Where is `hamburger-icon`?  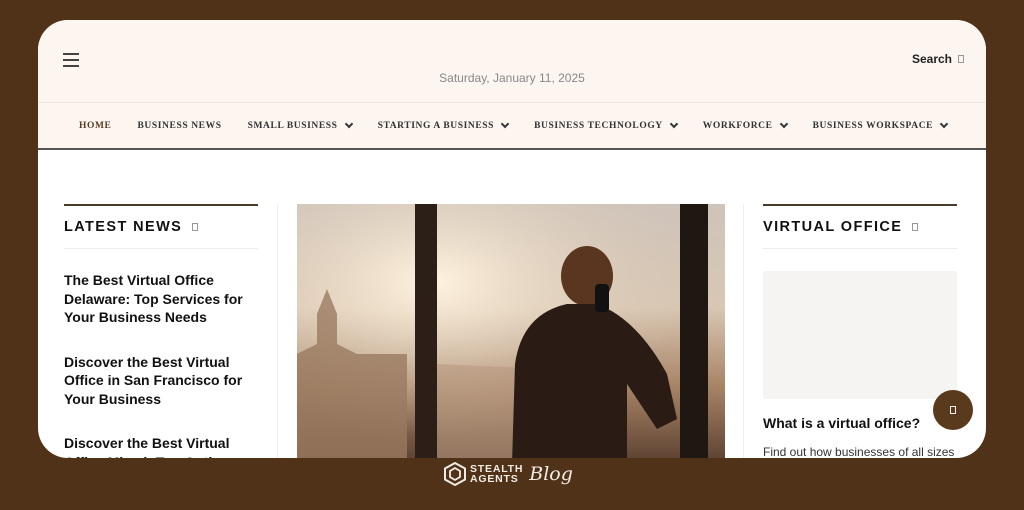 hamburger-icon is located at coordinates (71, 60).